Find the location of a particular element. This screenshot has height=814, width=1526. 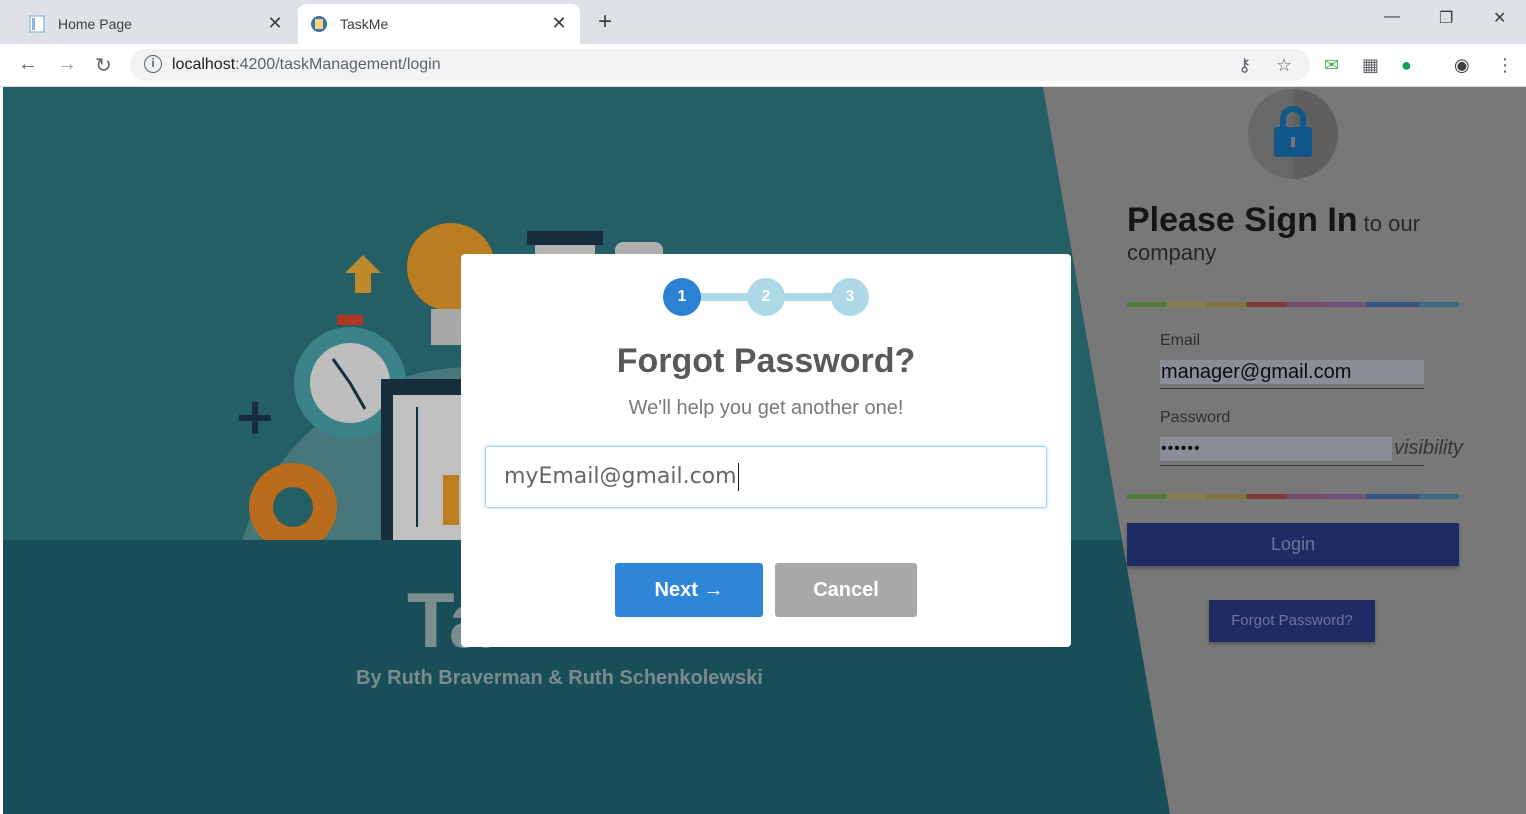

stepper: 1 2 3 is located at coordinates (766, 298).